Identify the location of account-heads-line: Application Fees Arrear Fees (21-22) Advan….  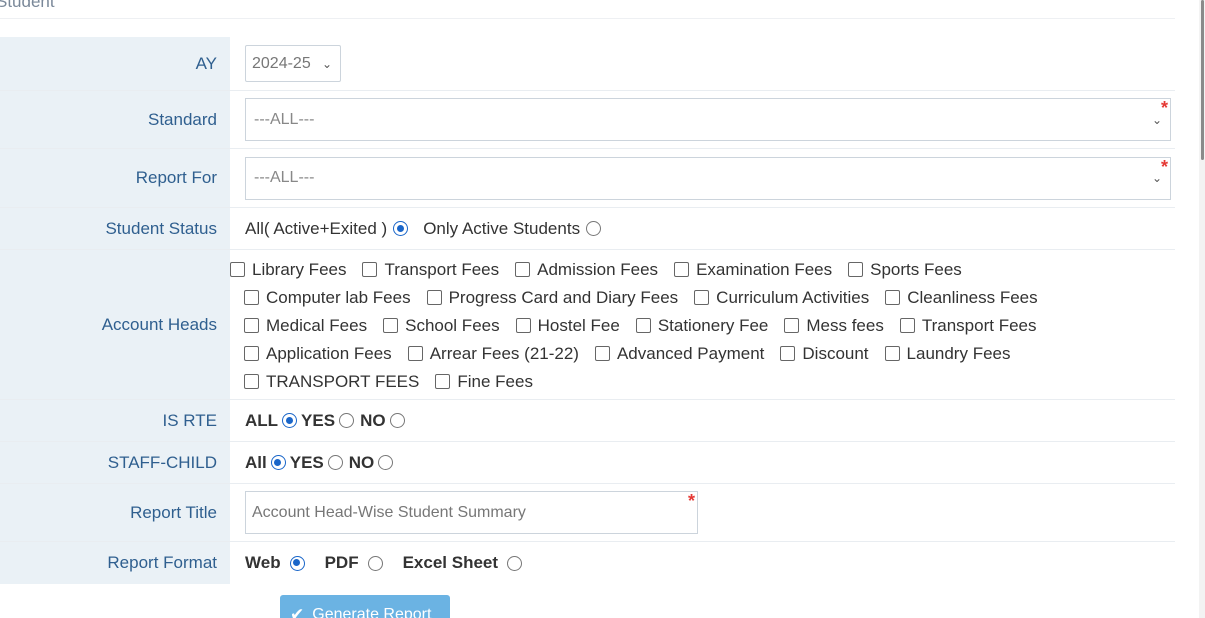
(628, 353).